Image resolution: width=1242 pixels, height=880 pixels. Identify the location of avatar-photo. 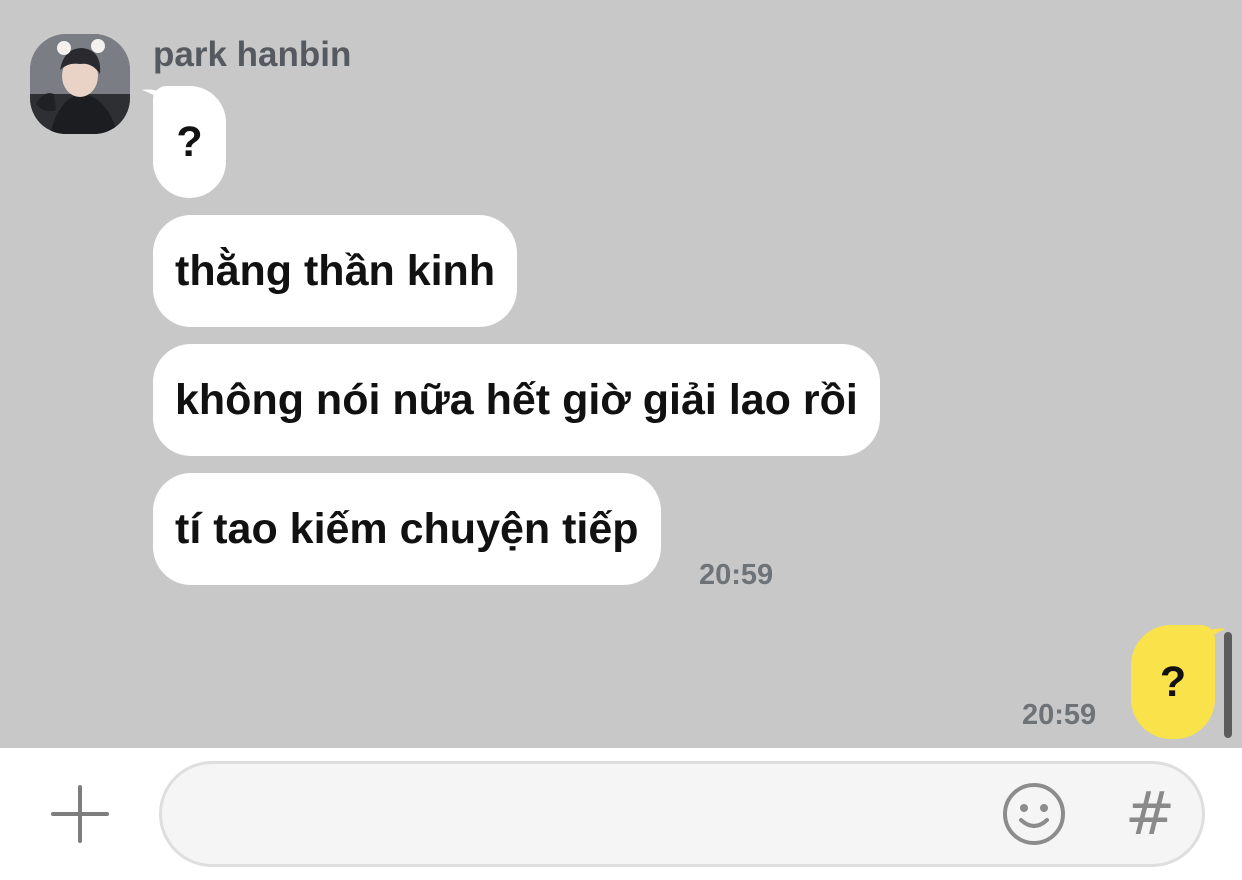
(80, 84).